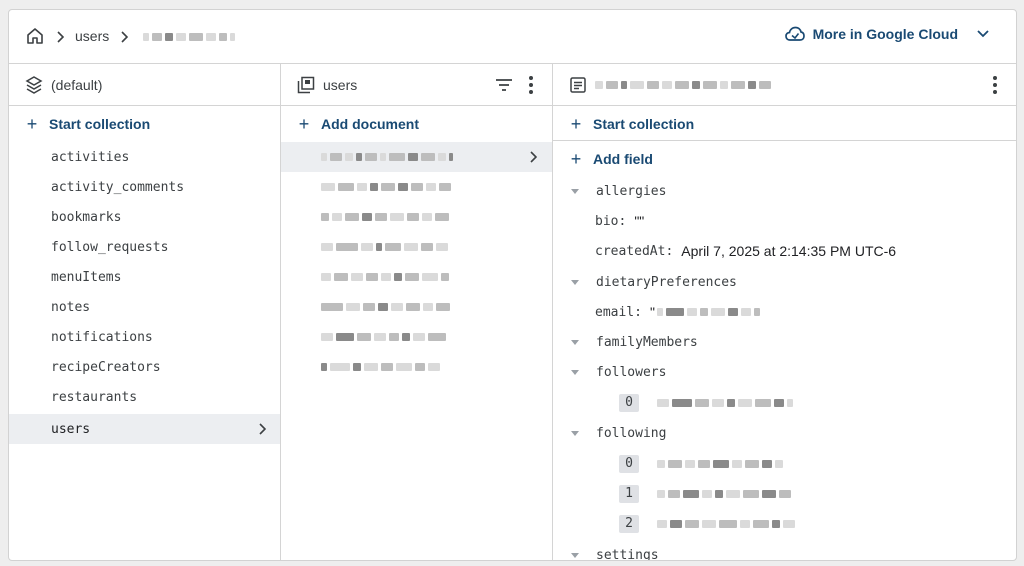 The image size is (1024, 566). What do you see at coordinates (340, 85) in the screenshot?
I see `collection-label: users` at bounding box center [340, 85].